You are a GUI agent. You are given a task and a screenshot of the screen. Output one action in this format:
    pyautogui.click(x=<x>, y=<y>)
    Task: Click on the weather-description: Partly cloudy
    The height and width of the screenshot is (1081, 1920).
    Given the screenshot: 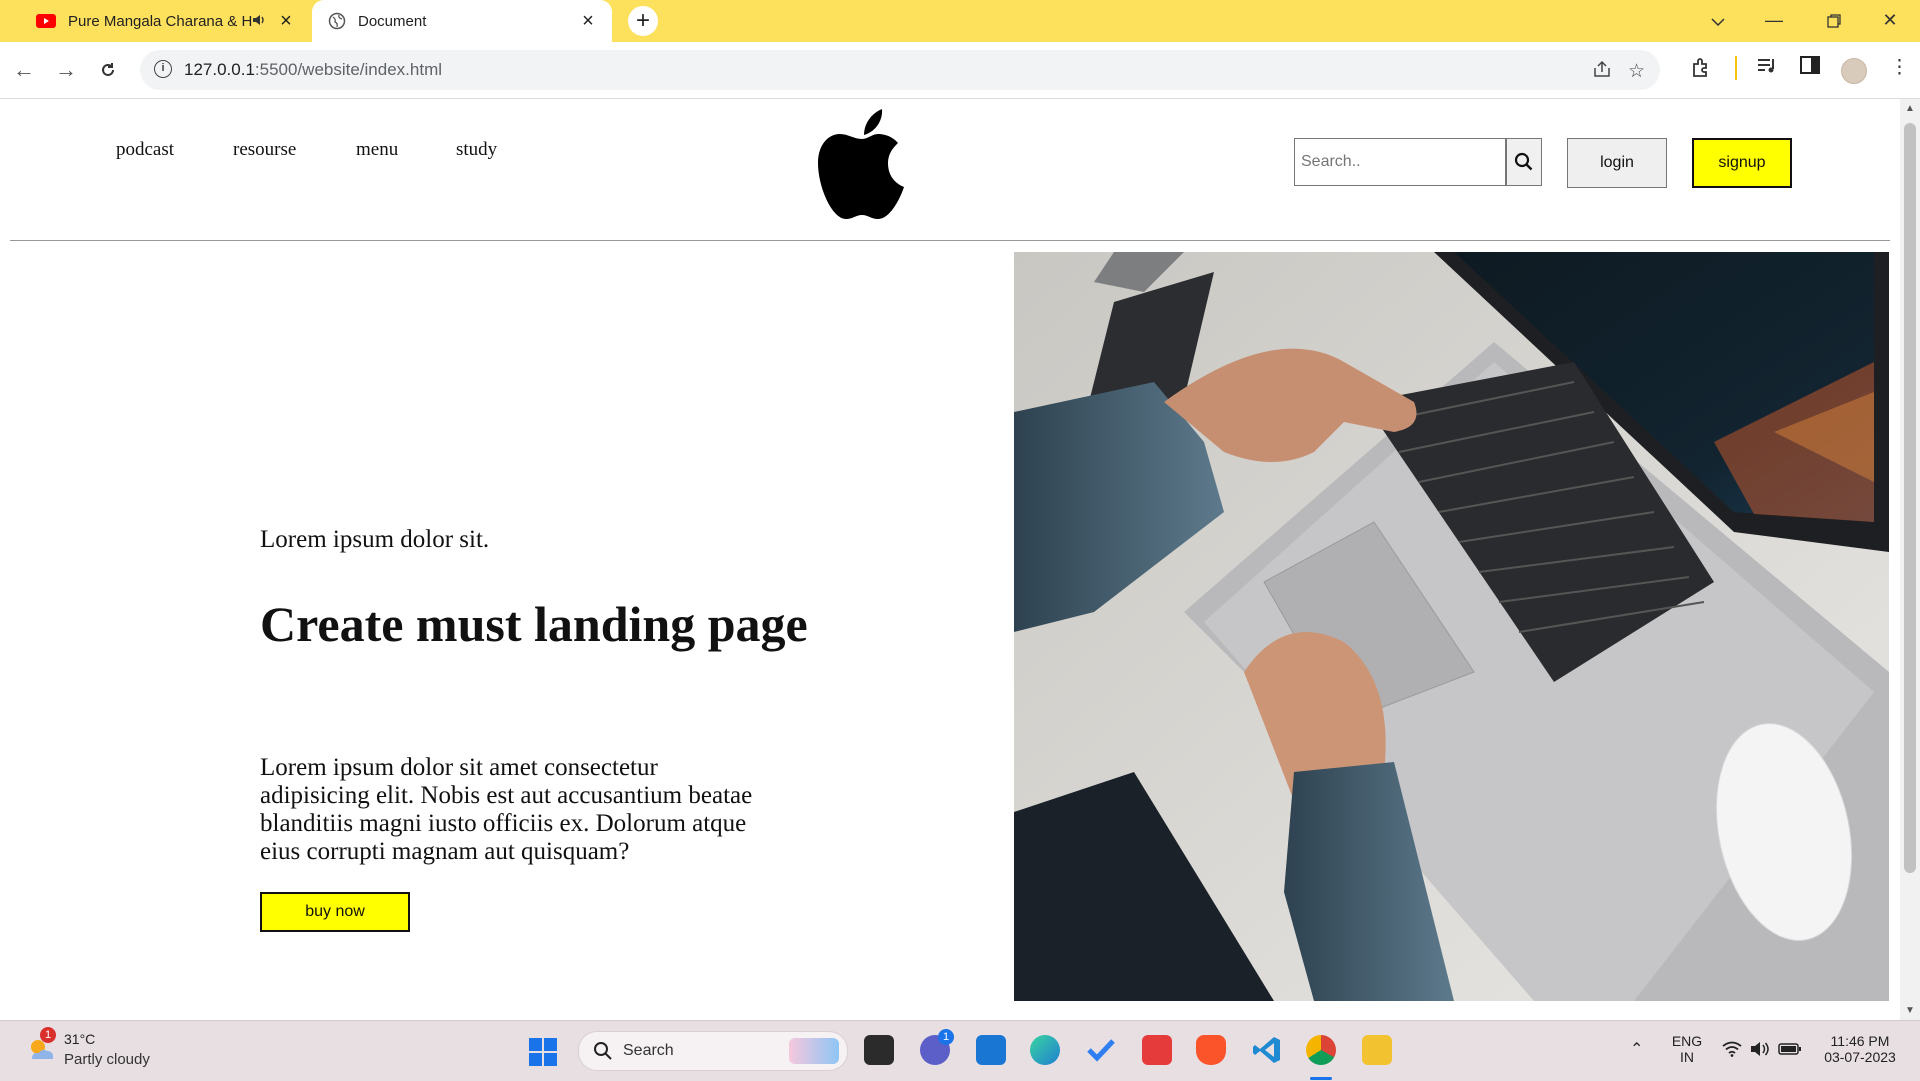 What is the action you would take?
    pyautogui.click(x=107, y=1059)
    